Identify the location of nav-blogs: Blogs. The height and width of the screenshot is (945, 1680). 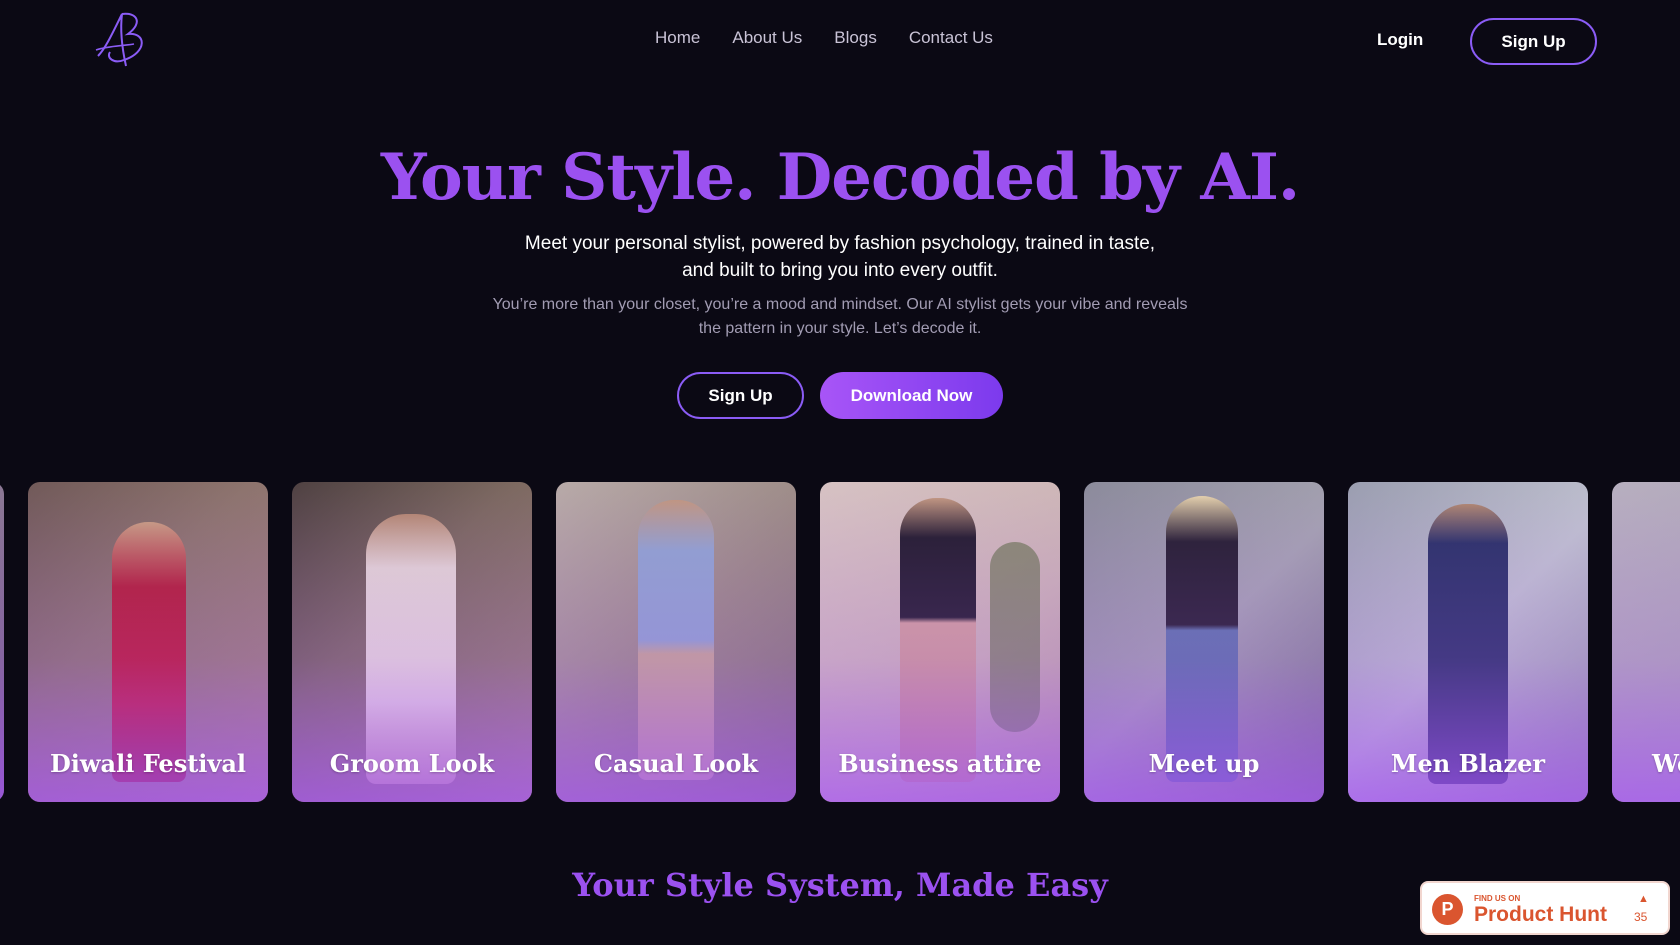
(855, 38).